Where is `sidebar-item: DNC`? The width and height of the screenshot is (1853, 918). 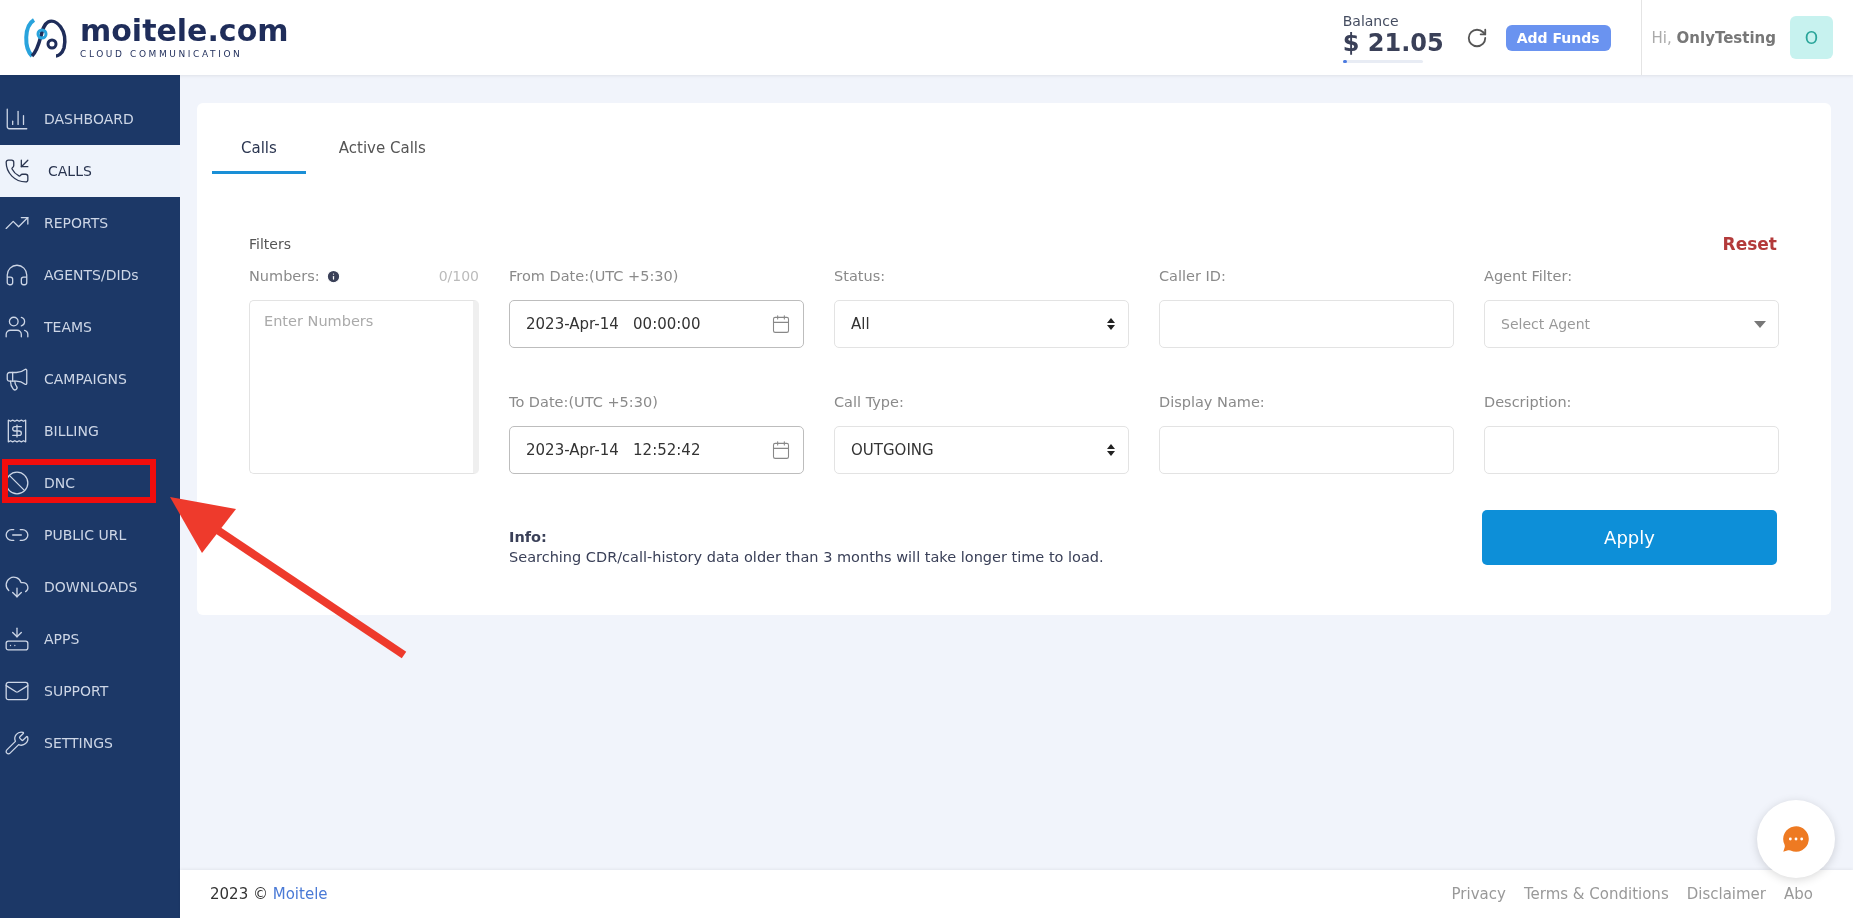
sidebar-item: DNC is located at coordinates (90, 483).